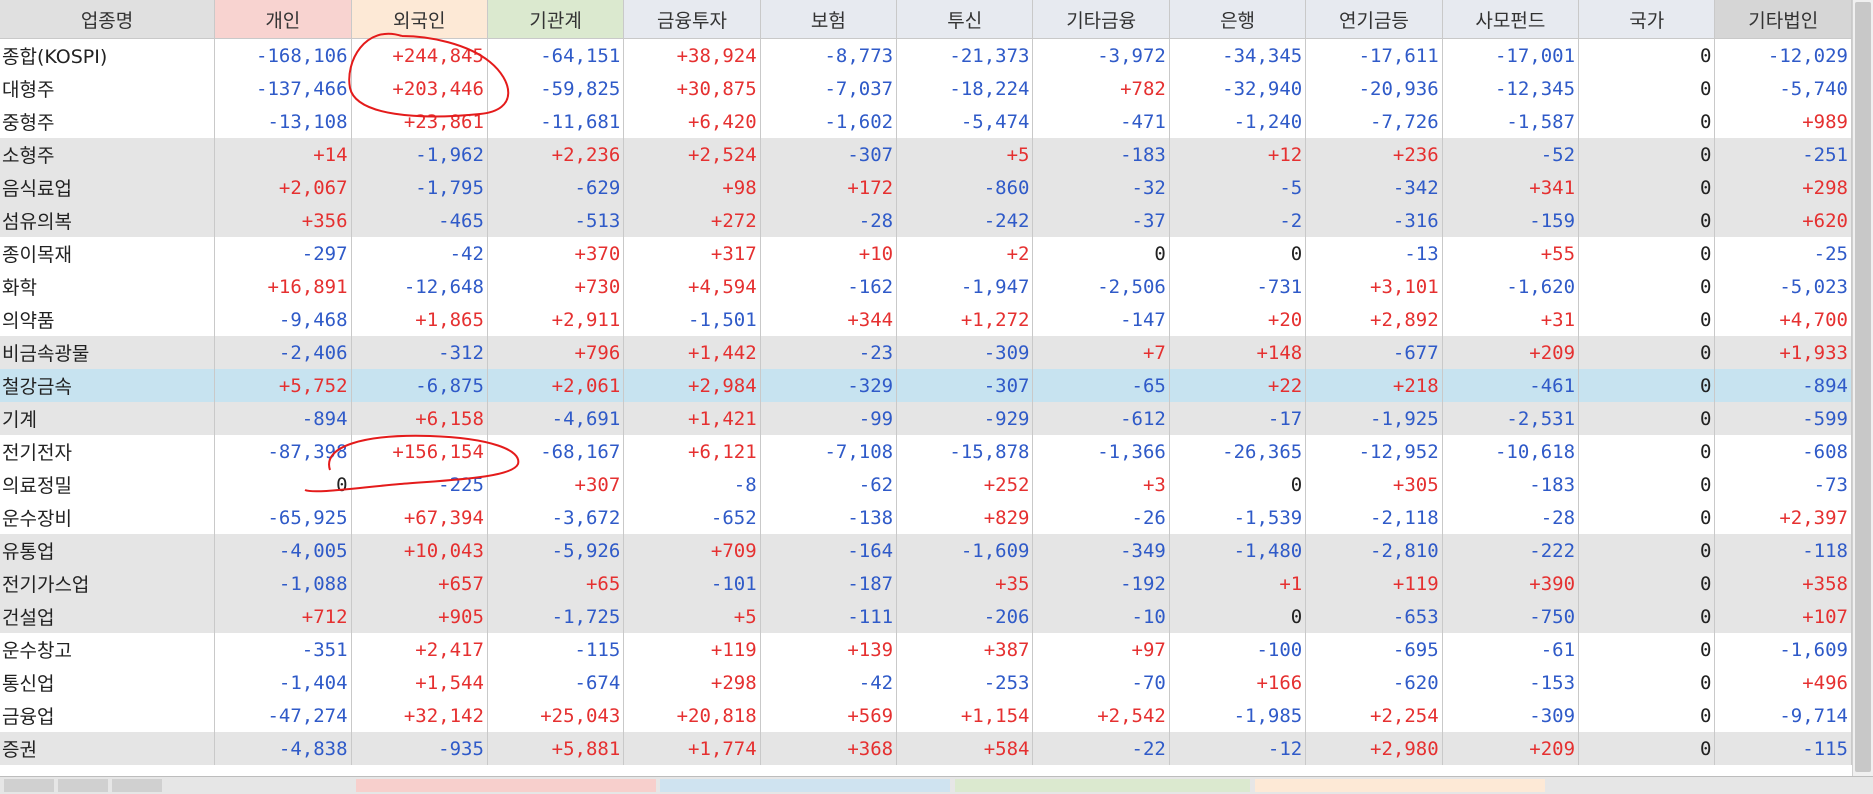  Describe the element at coordinates (936, 785) in the screenshot. I see `bottom-panel-strip` at that location.